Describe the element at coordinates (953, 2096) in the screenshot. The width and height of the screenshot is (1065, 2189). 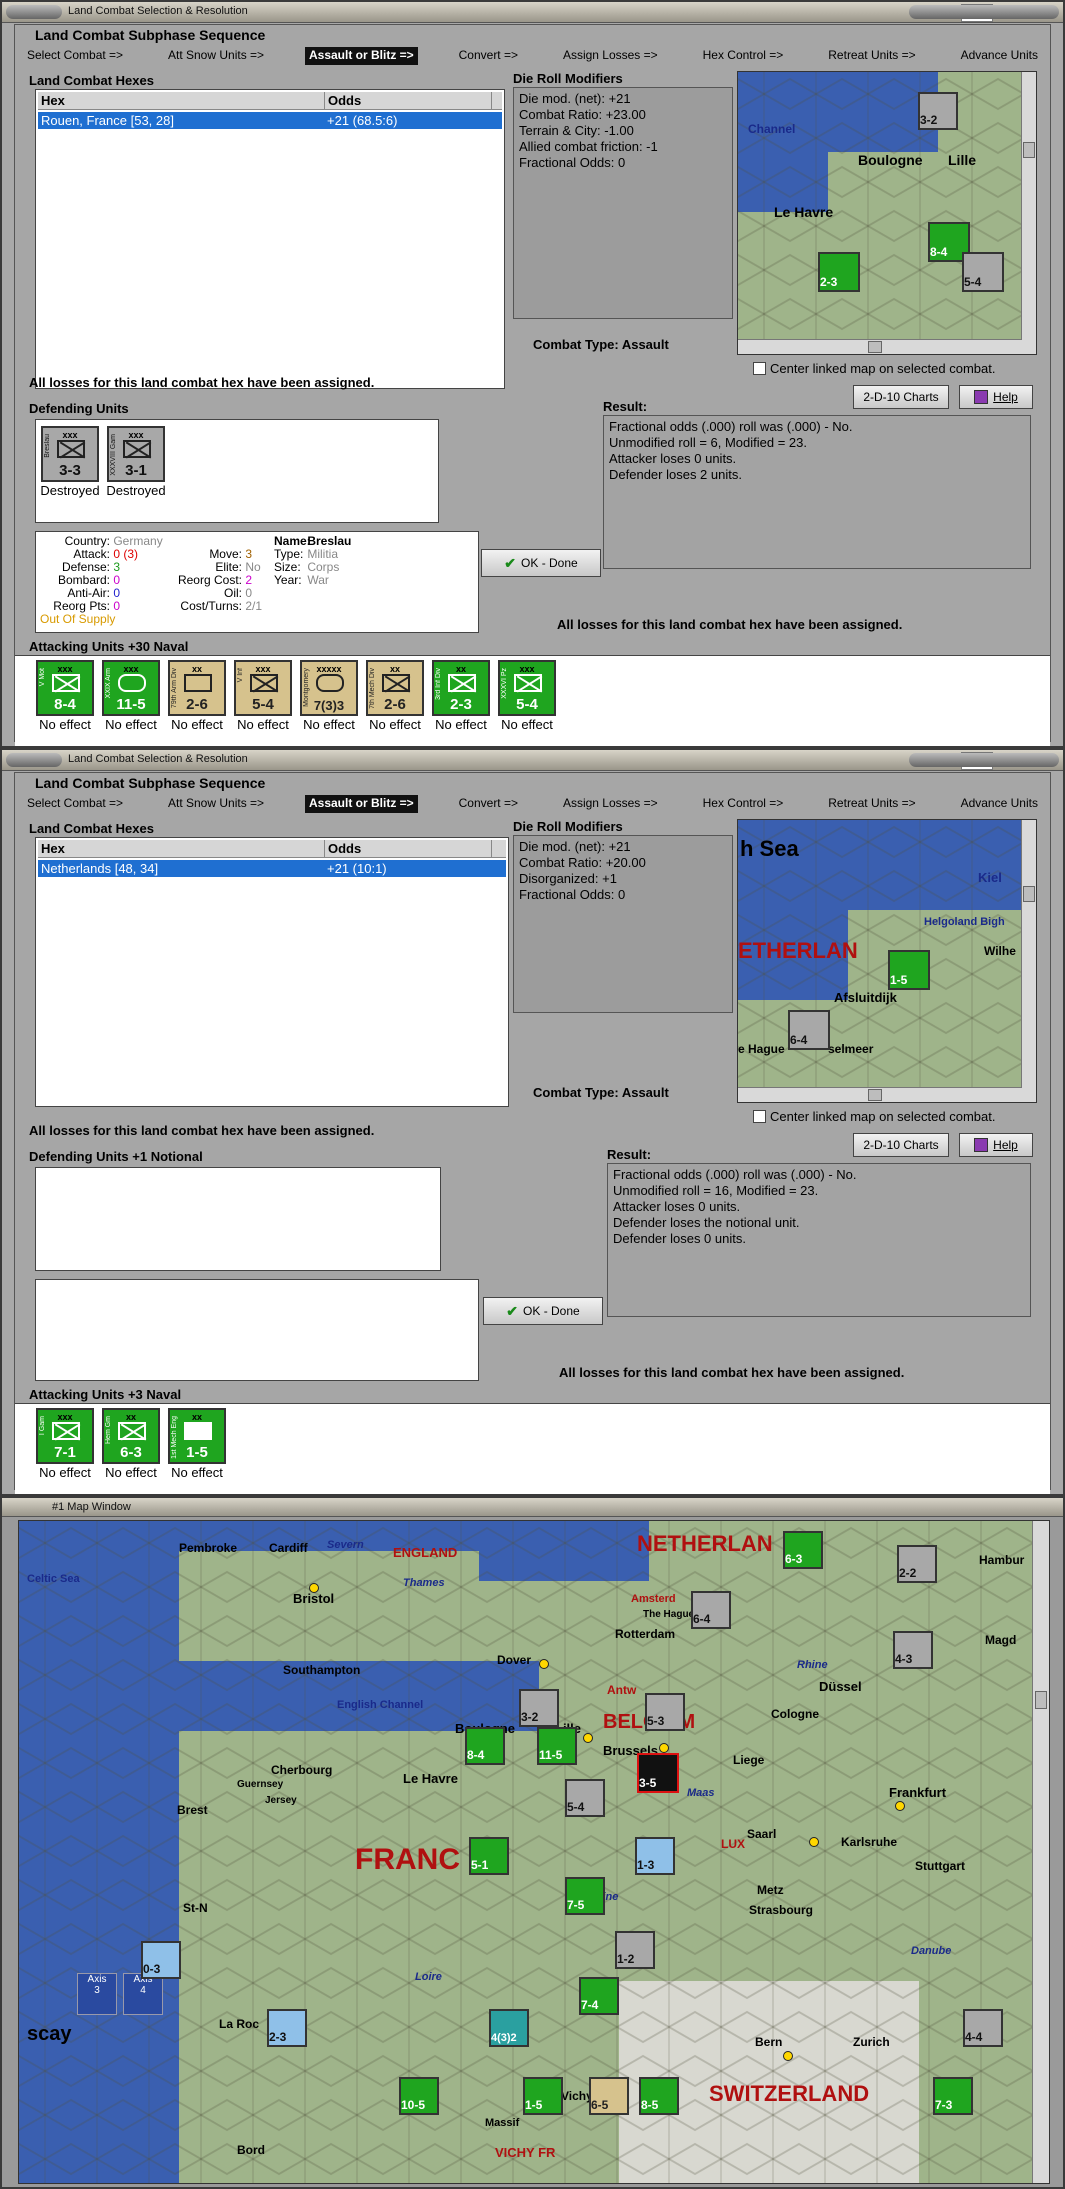
I see `map-counter: 7-3` at that location.